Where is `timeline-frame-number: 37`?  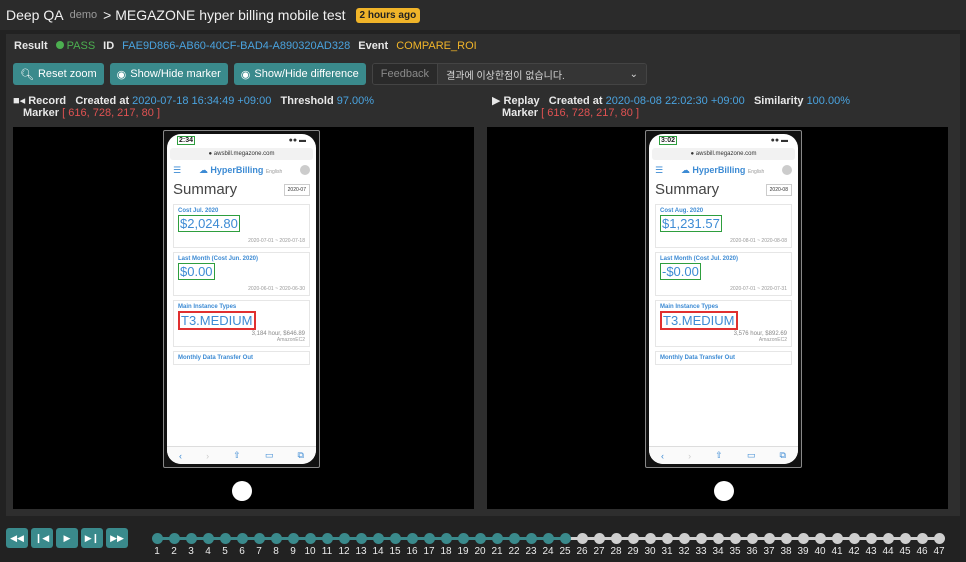
timeline-frame-number: 37 is located at coordinates (768, 551).